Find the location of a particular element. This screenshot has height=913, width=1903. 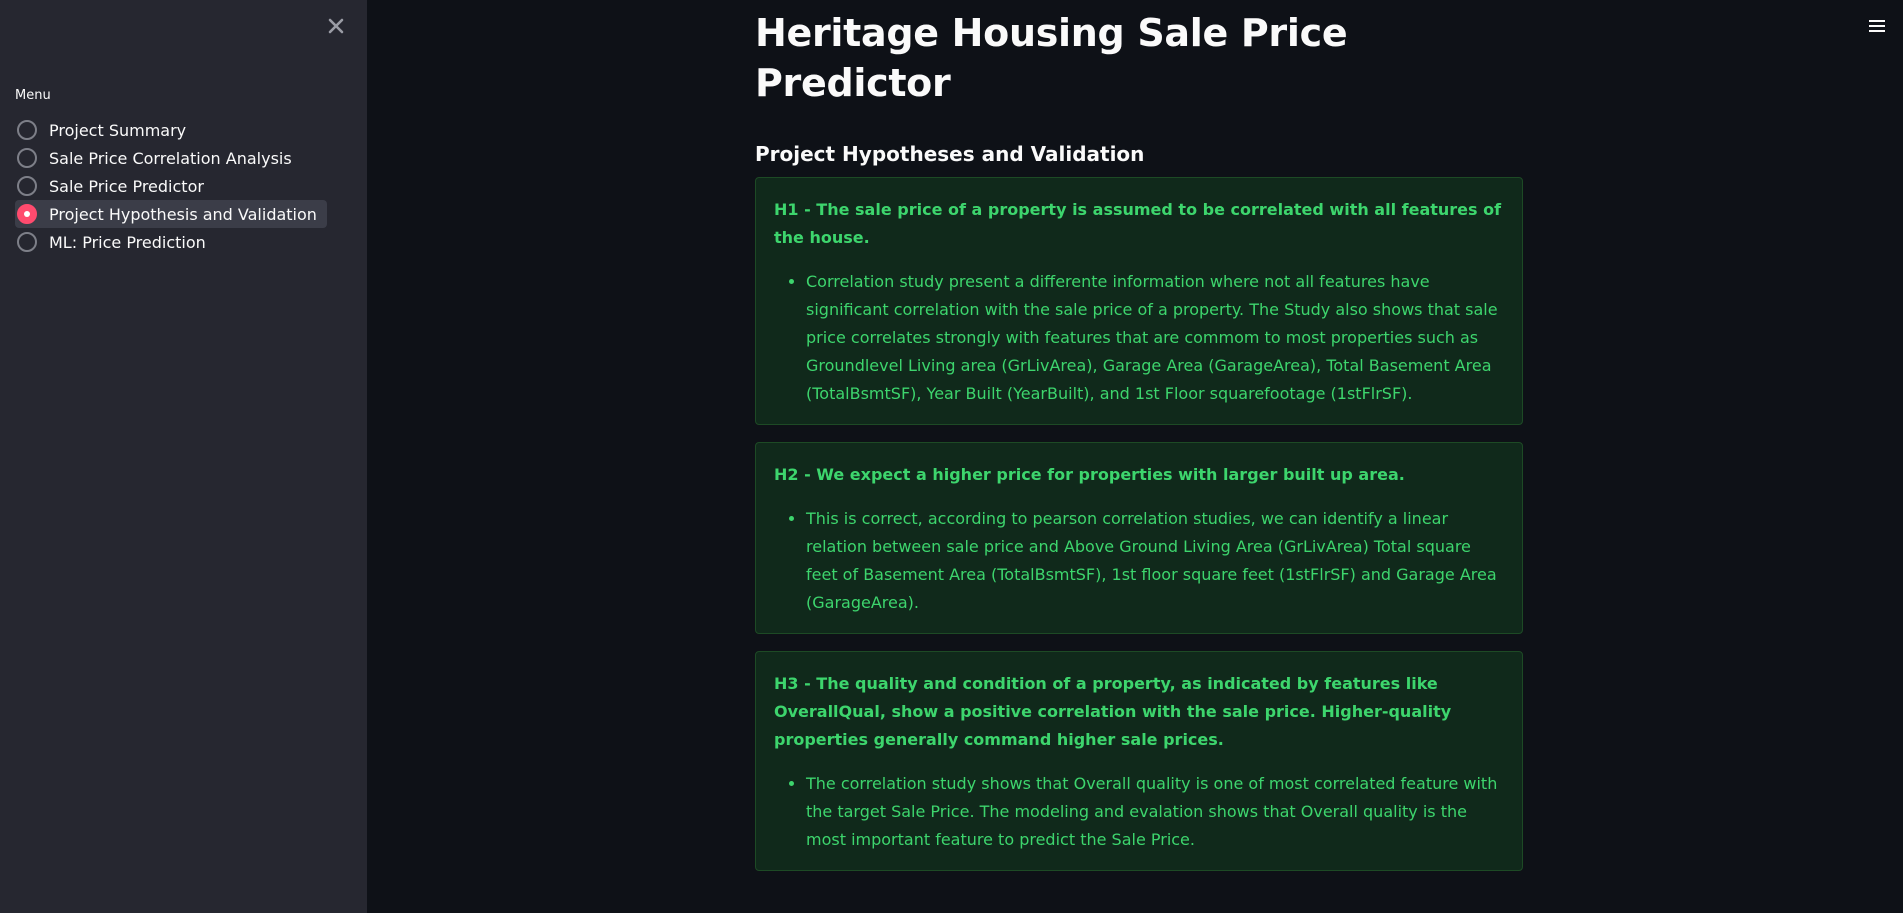

menu-item-sale-price-correlation-analysis: Sale Price Correlation Analysis is located at coordinates (158, 158).